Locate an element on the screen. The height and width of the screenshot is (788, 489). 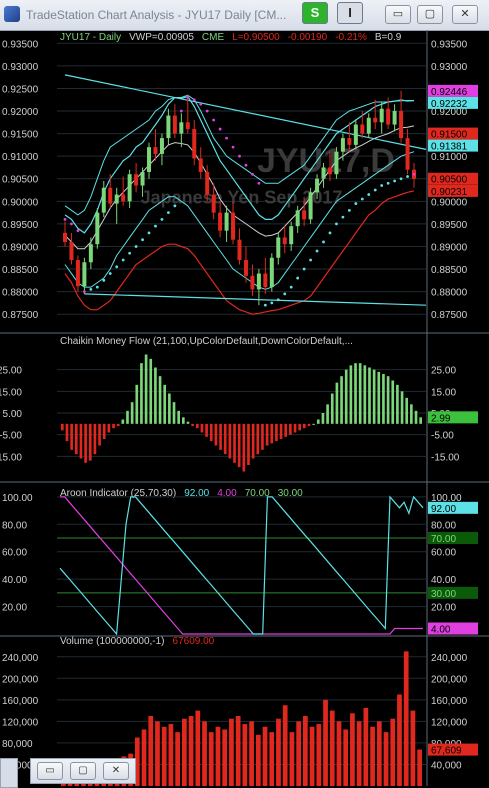
bid-label: B=0.9 is located at coordinates (388, 37).